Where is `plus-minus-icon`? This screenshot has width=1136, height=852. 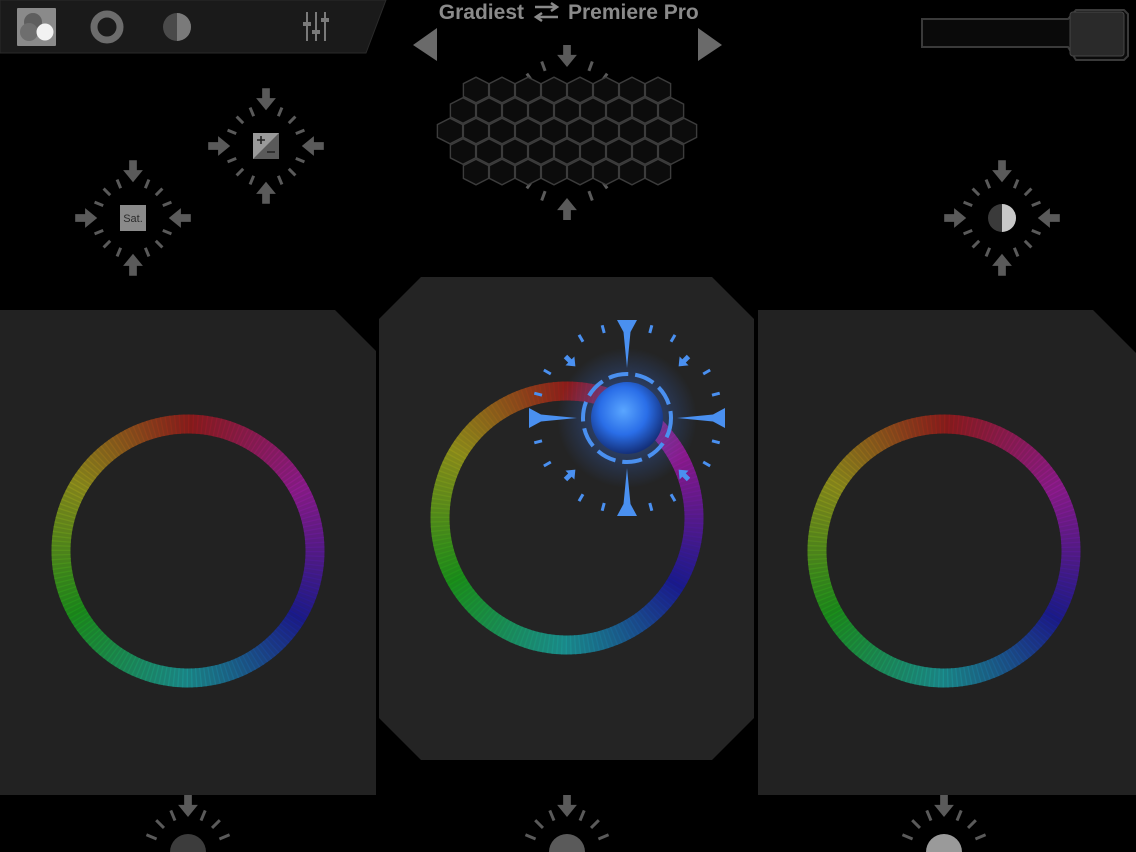 plus-minus-icon is located at coordinates (266, 146).